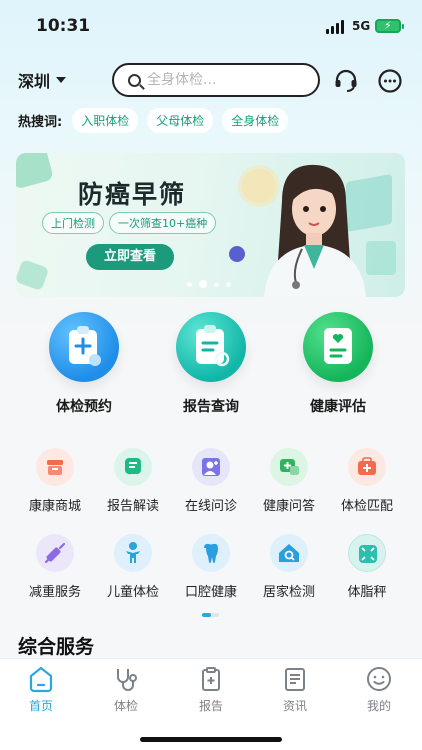  I want to click on home-test-icon, so click(289, 553).